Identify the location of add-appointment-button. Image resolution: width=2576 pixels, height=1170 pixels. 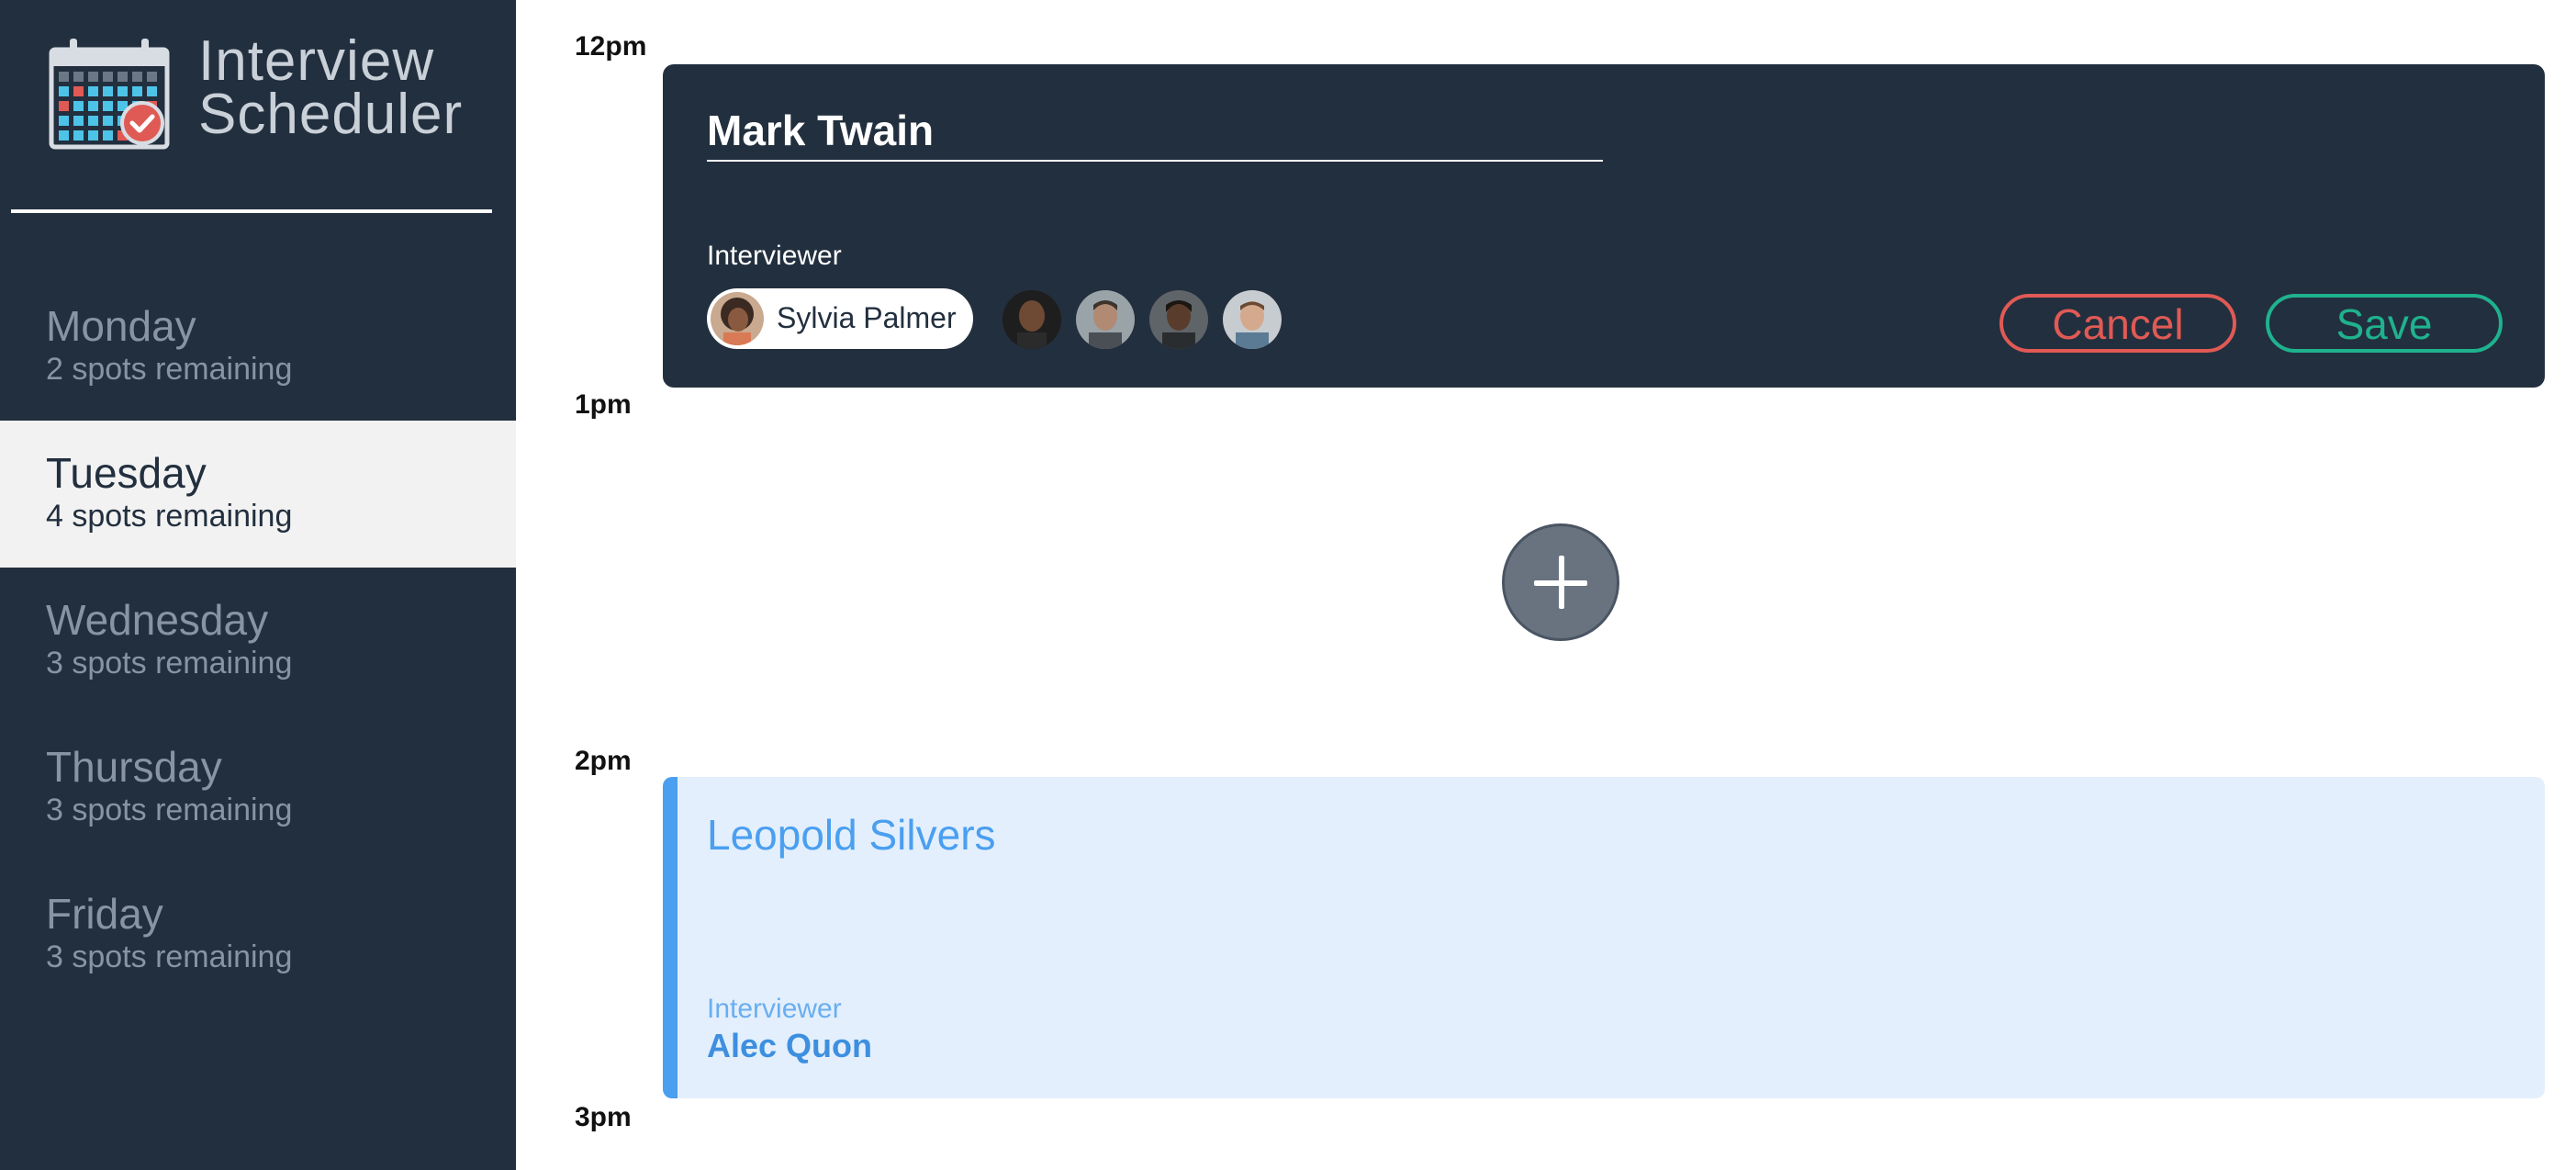
(1560, 582).